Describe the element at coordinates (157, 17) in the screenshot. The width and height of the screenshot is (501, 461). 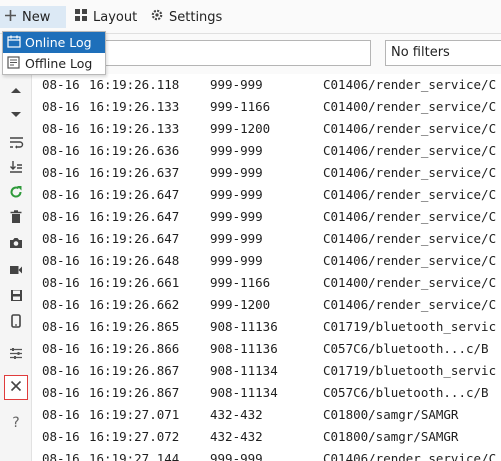
I see `gear-icon` at that location.